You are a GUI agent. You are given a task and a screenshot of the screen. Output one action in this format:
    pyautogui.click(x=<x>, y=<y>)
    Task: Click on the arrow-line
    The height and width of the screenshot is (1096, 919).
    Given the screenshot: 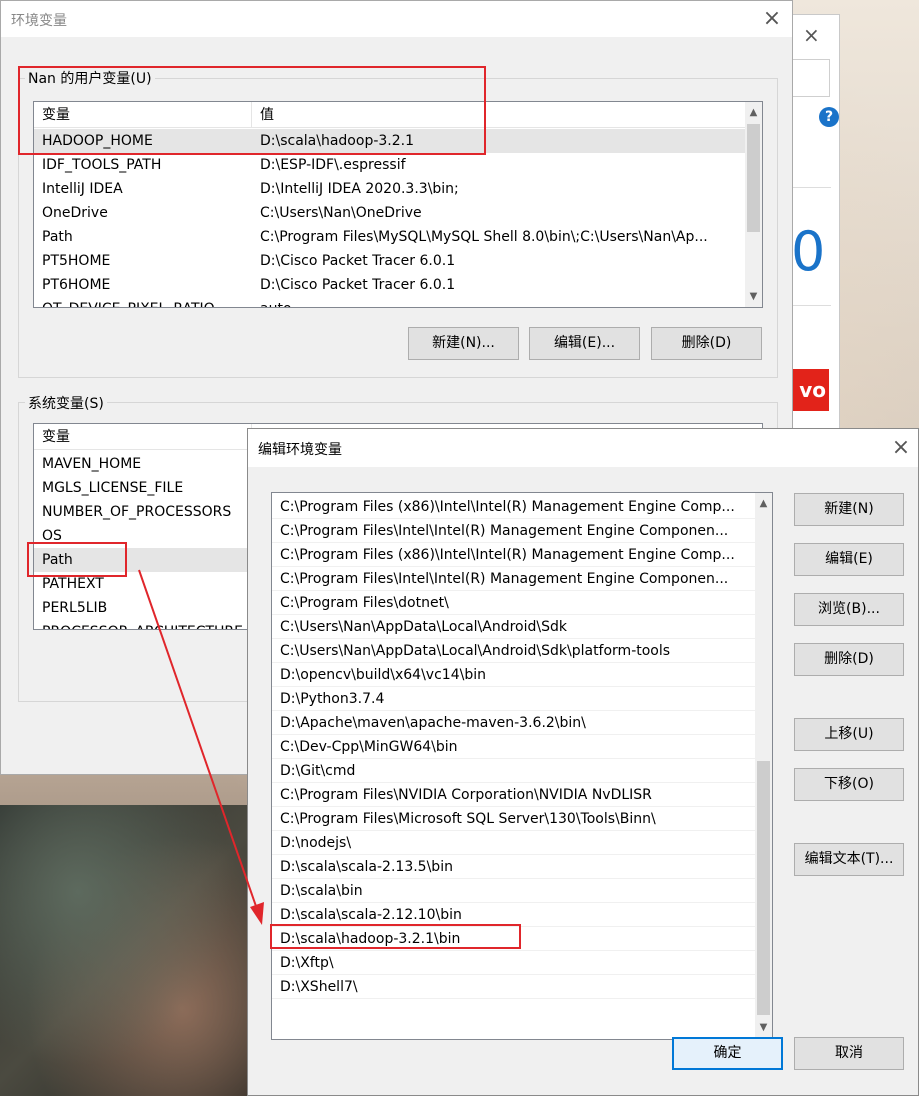 What is the action you would take?
    pyautogui.click(x=198, y=741)
    